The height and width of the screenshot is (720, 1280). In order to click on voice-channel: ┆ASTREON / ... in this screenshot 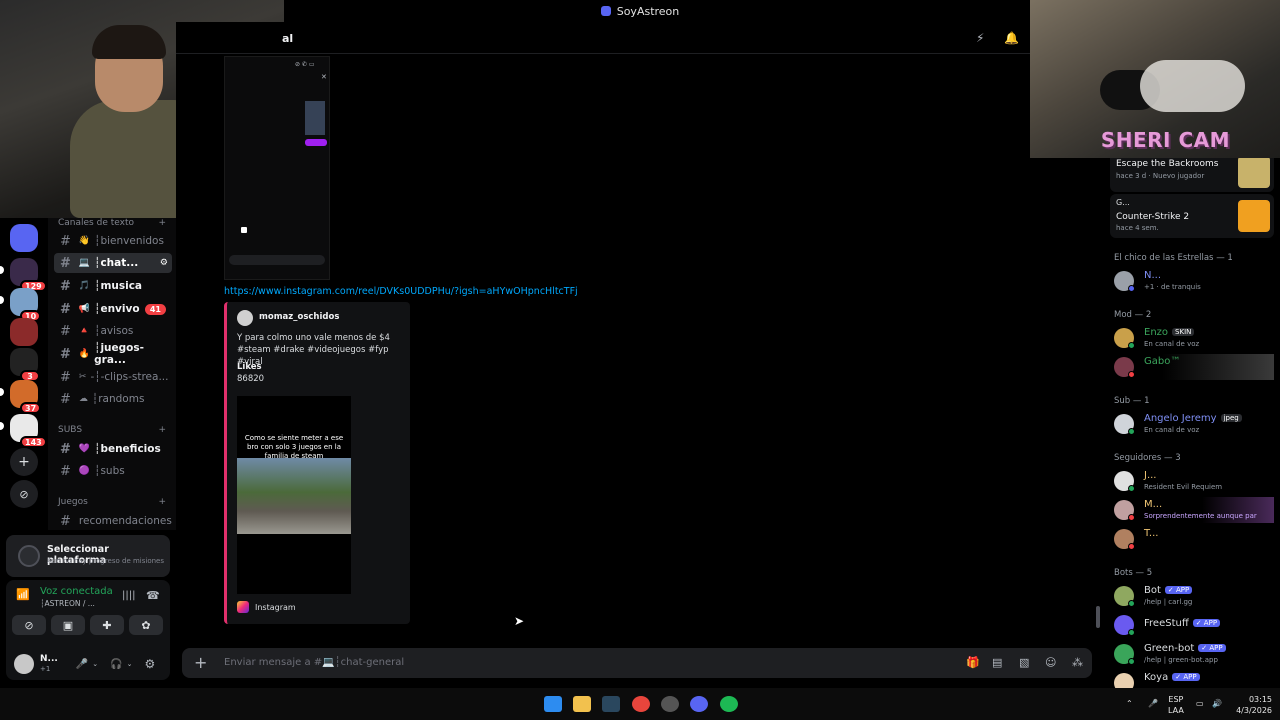, I will do `click(67, 603)`.